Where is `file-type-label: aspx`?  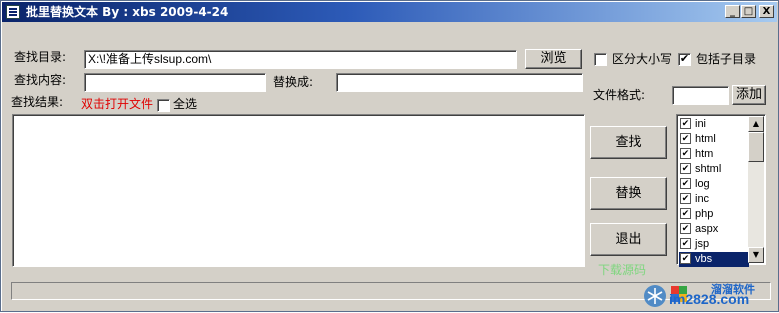
file-type-label: aspx is located at coordinates (707, 229).